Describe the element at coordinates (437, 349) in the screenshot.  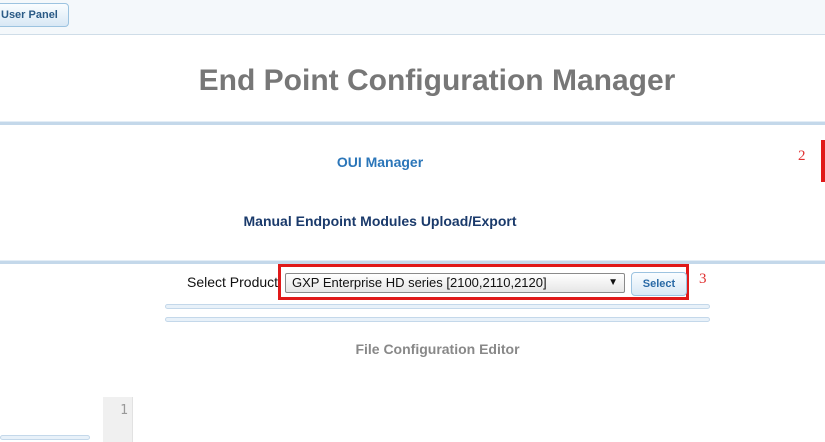
I see `file-config-editor-title: File Configuration Editor` at that location.